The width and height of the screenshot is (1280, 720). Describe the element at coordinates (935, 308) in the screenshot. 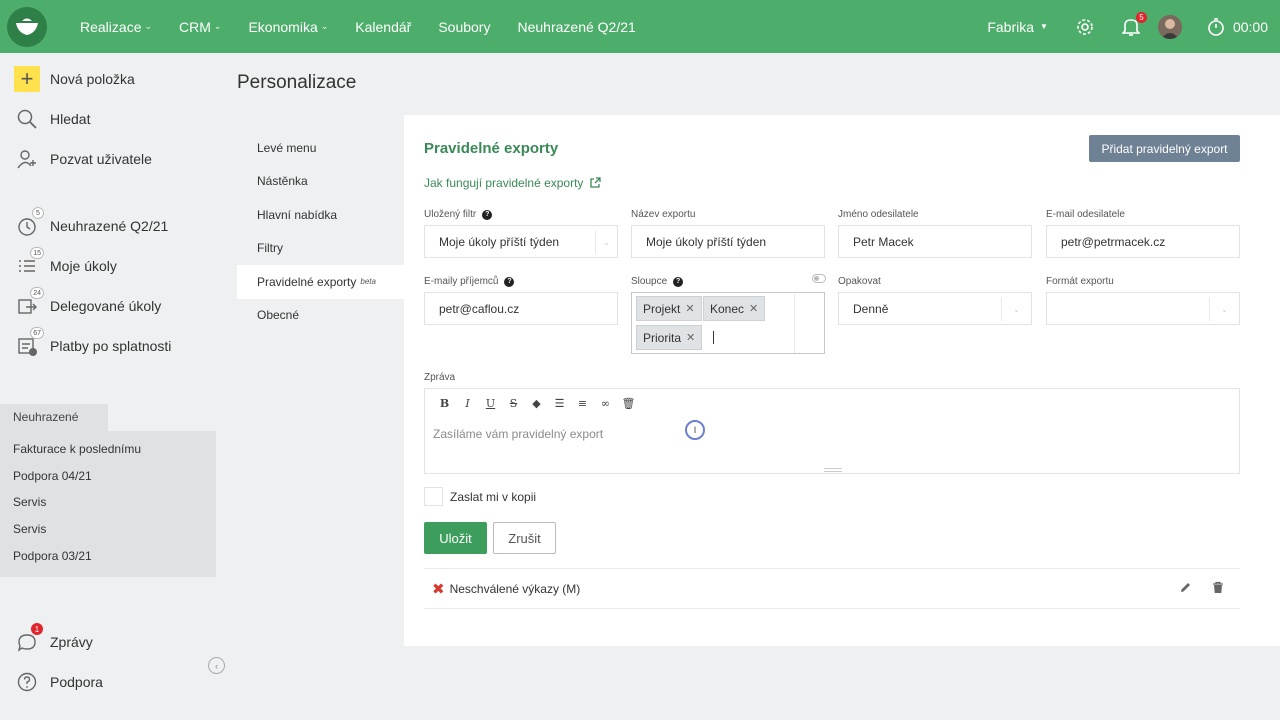

I see `repeat-select: Denně ⌄` at that location.